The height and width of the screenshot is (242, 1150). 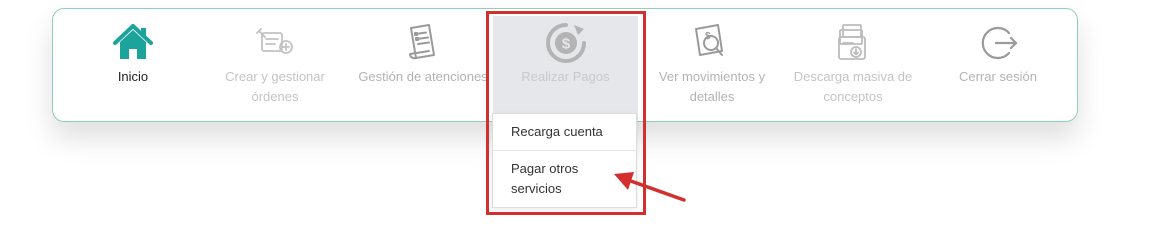 What do you see at coordinates (998, 76) in the screenshot?
I see `nav-label-cerrar-sesion: Cerrar sesión` at bounding box center [998, 76].